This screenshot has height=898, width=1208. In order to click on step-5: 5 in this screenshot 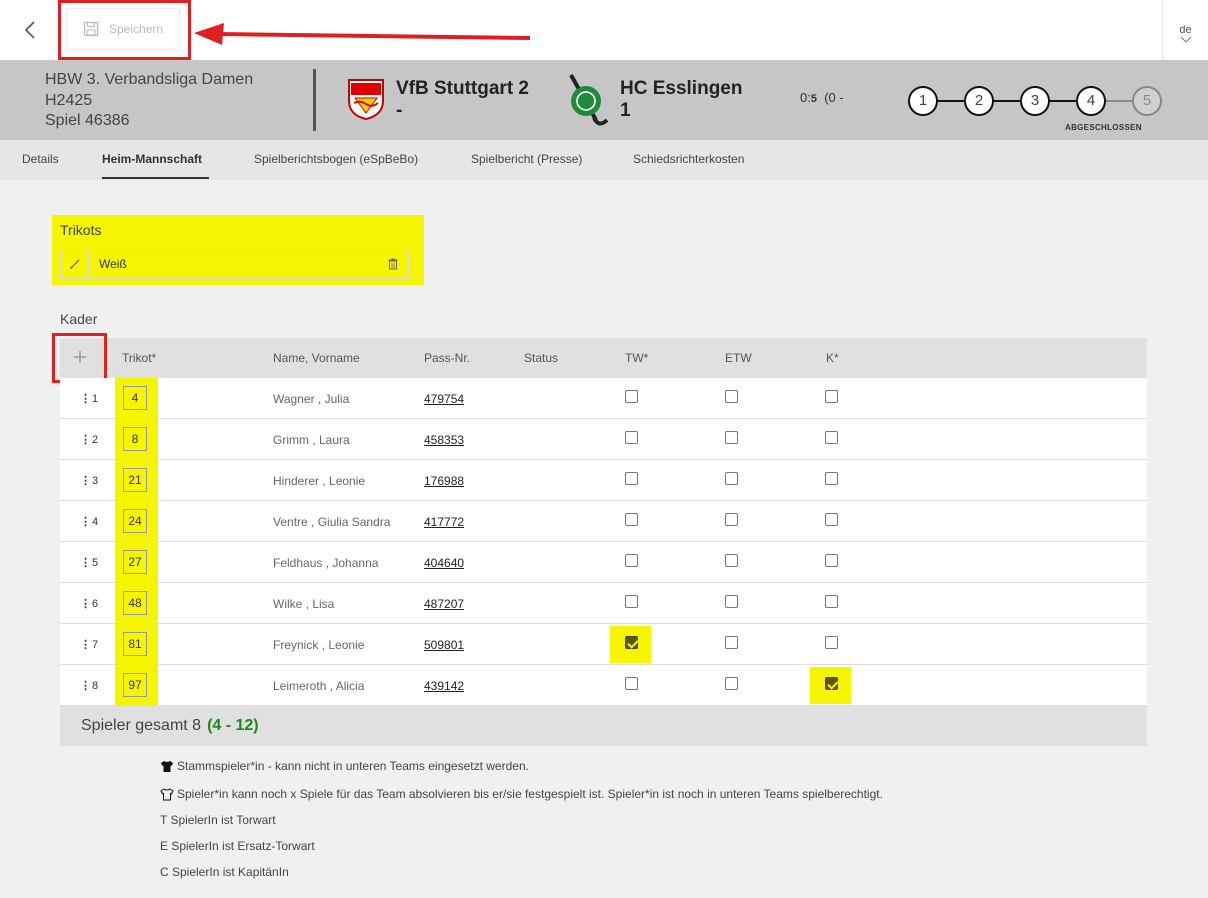, I will do `click(1147, 101)`.